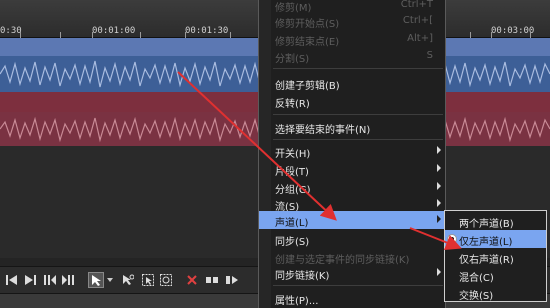  Describe the element at coordinates (323, 130) in the screenshot. I see `menu-item-label: 选择要结束的事件(N)` at that location.